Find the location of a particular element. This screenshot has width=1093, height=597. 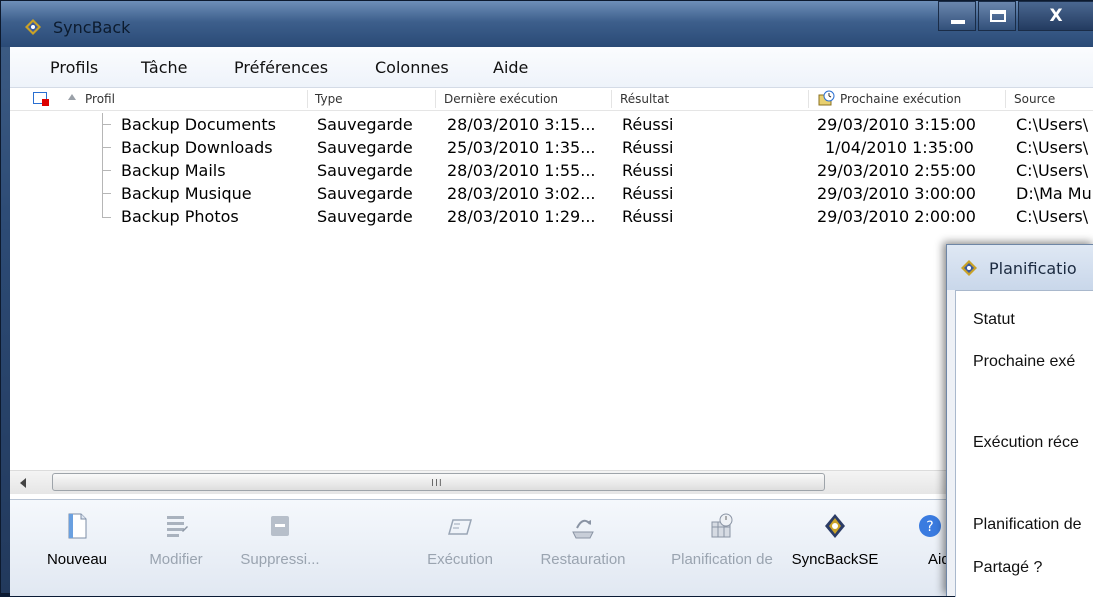

cell-prochaine-execution: 29/03/2010 3:15:00 is located at coordinates (896, 124).